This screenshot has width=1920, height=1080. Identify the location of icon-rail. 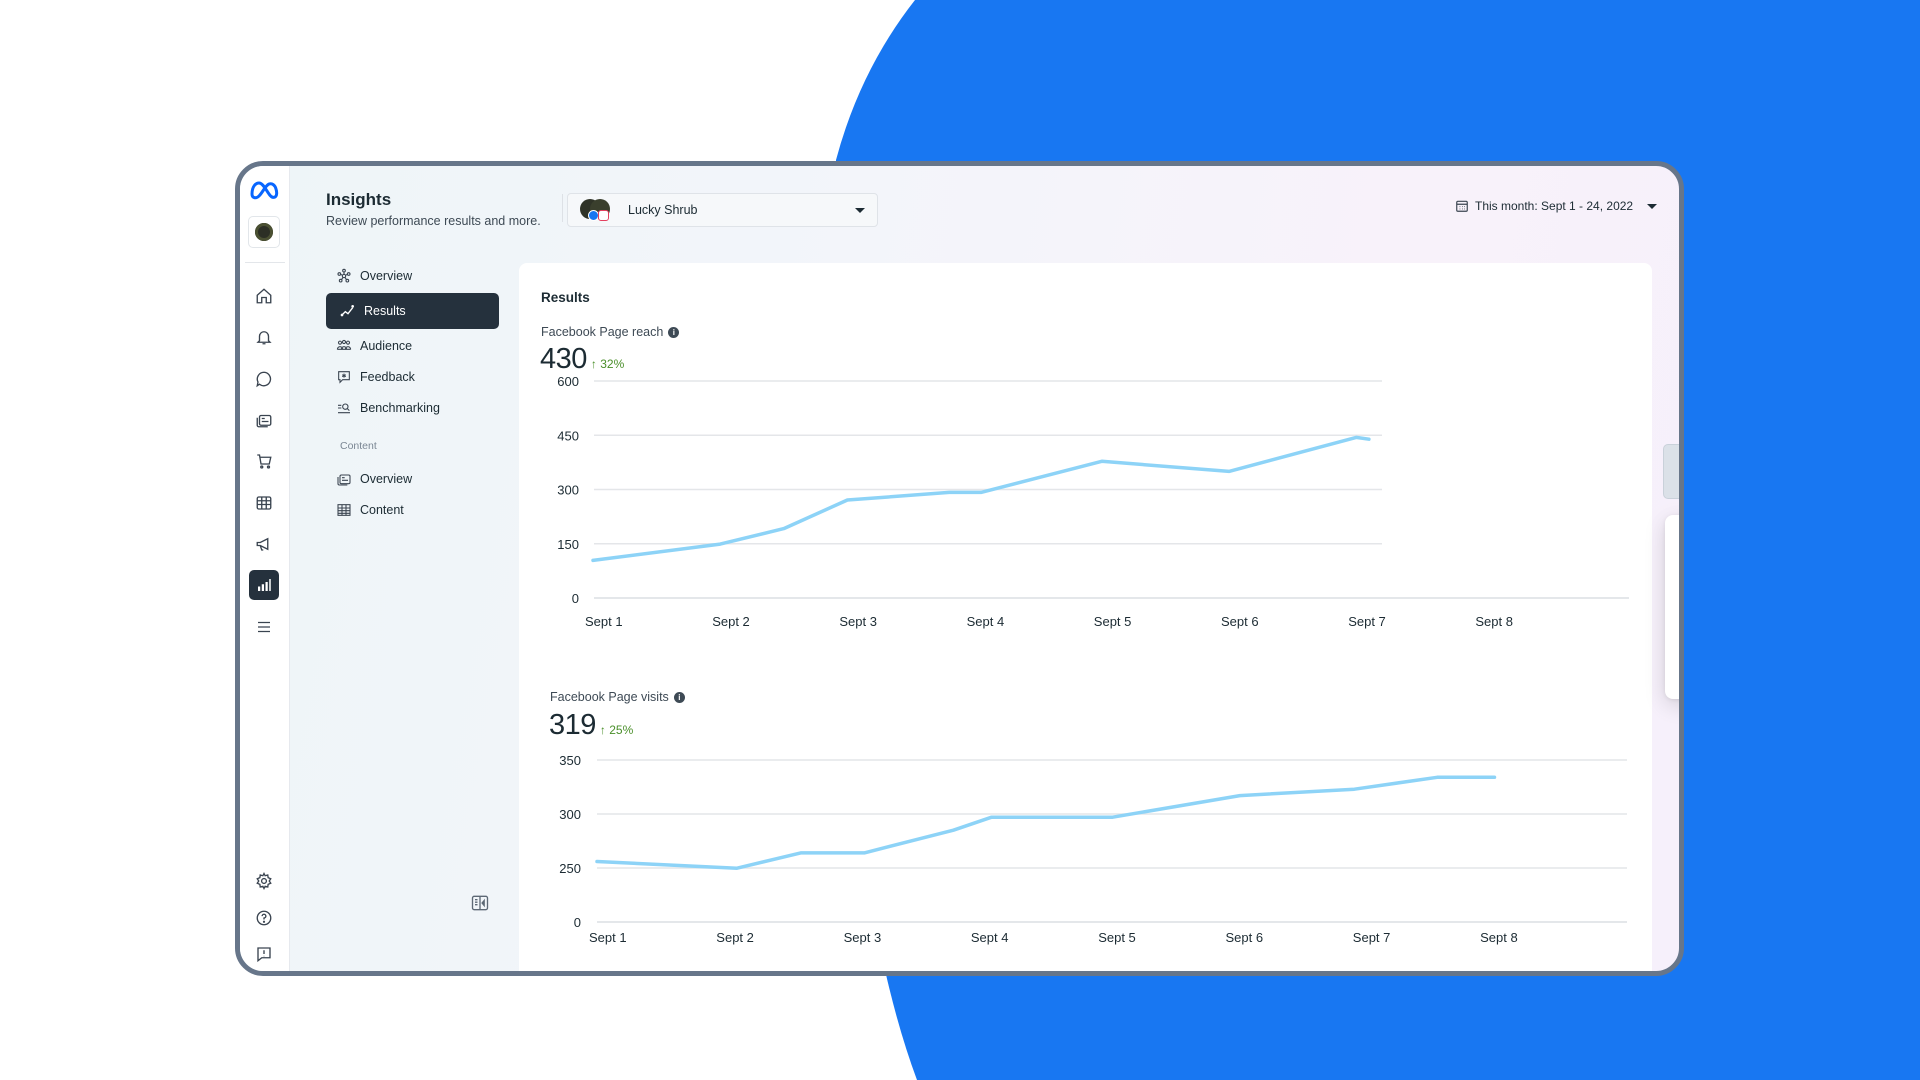
(265, 568).